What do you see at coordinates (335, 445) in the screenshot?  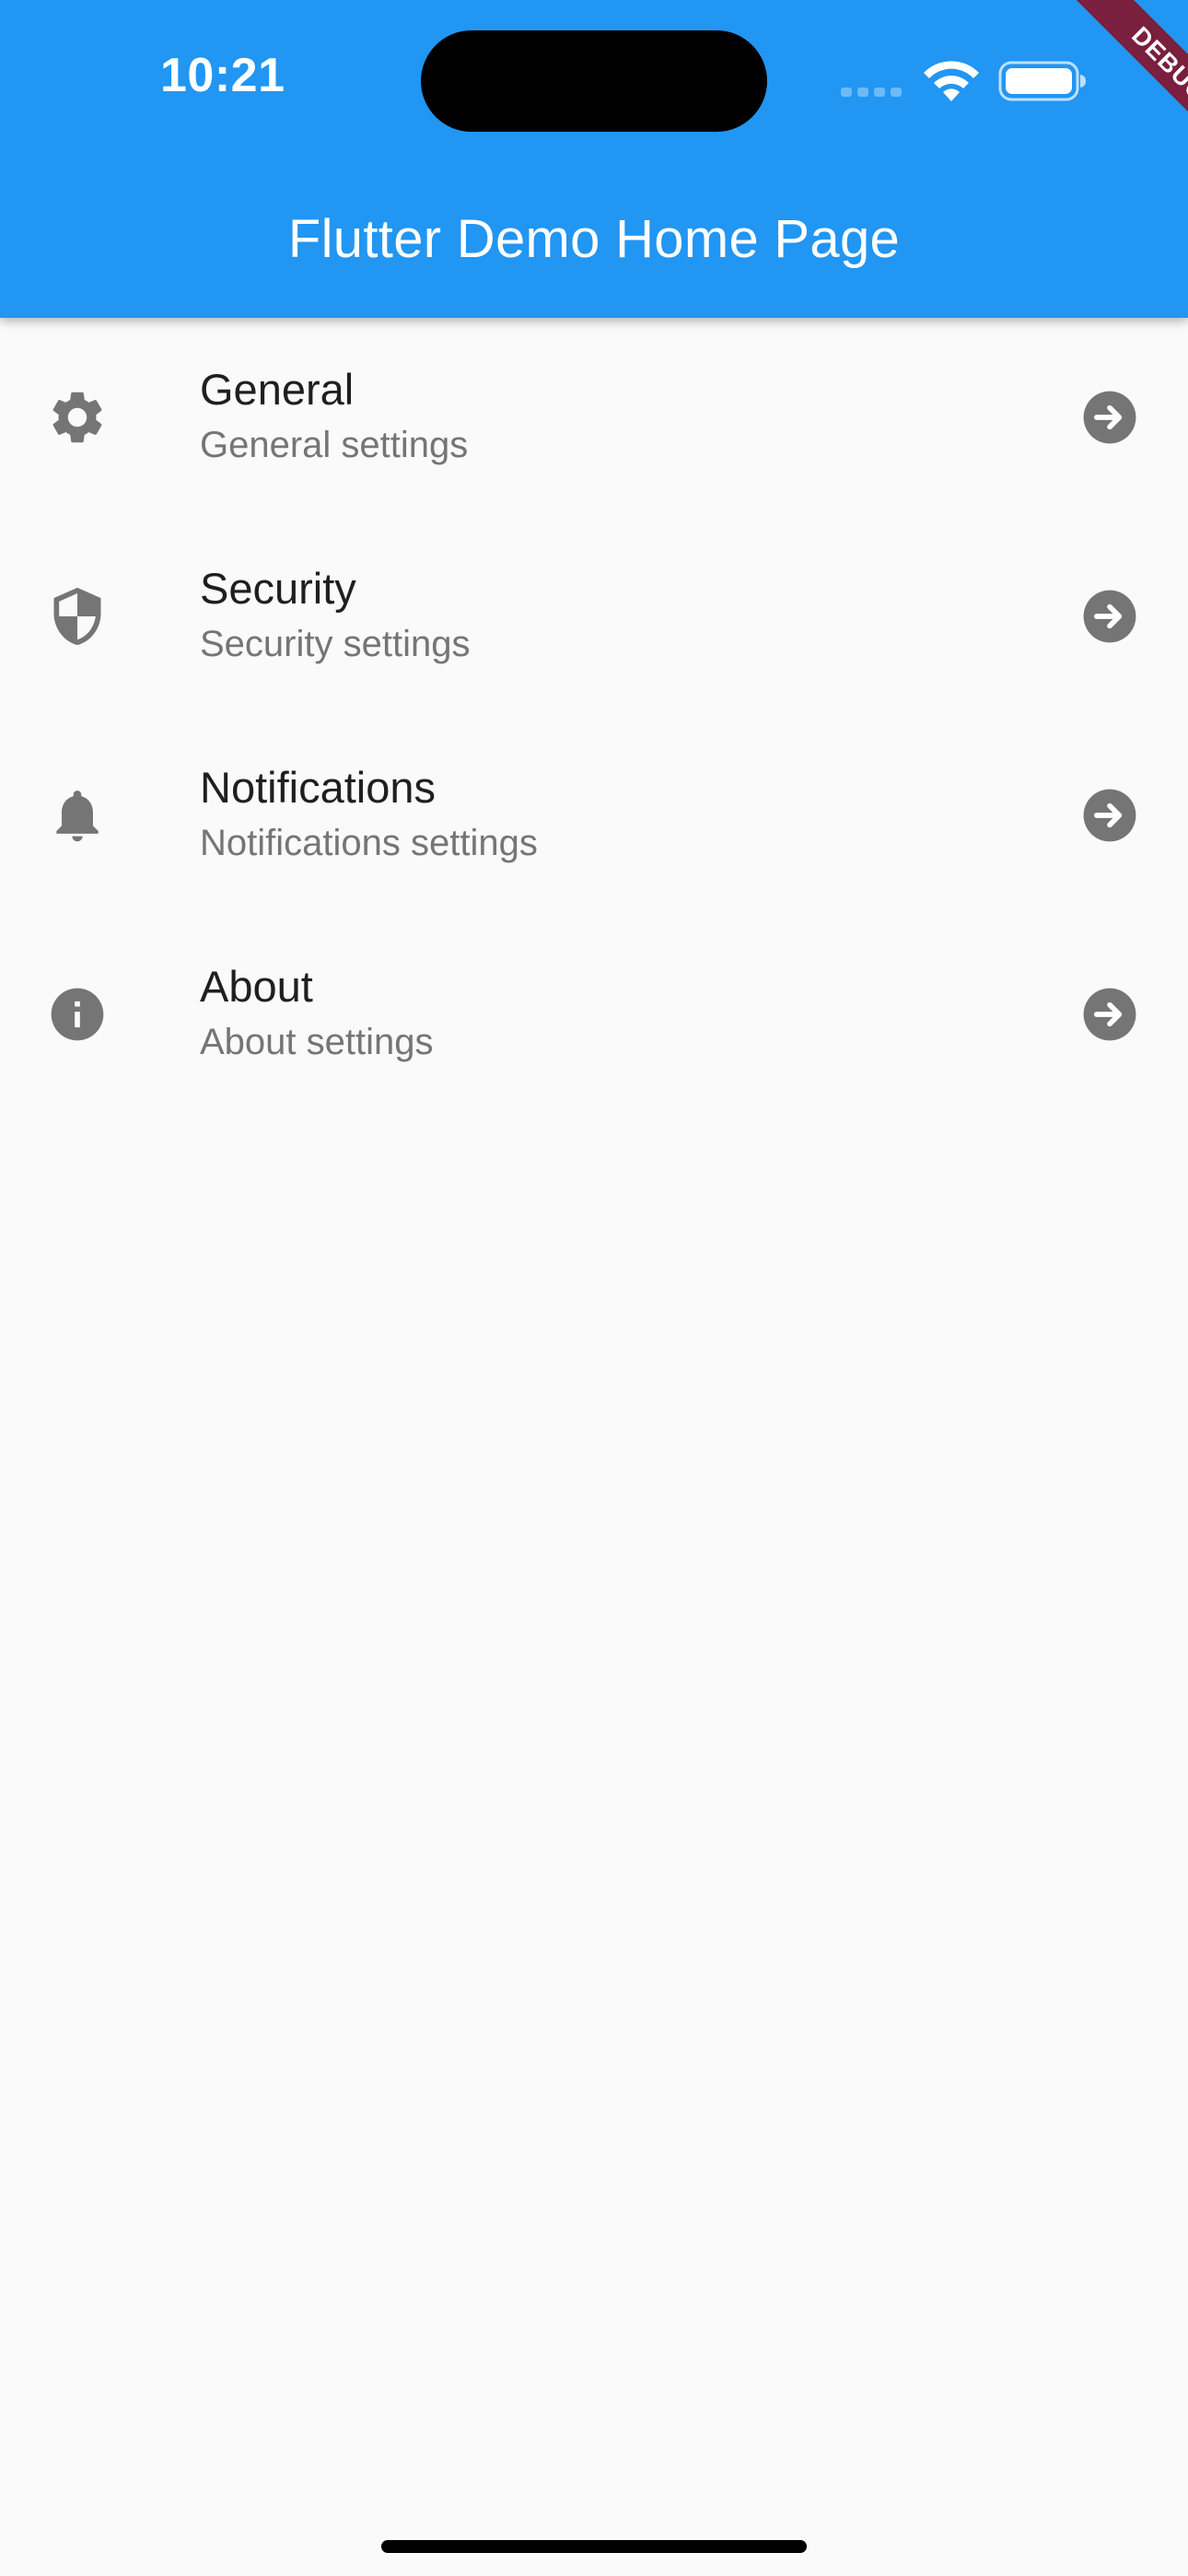 I see `item-subtitle: General settings` at bounding box center [335, 445].